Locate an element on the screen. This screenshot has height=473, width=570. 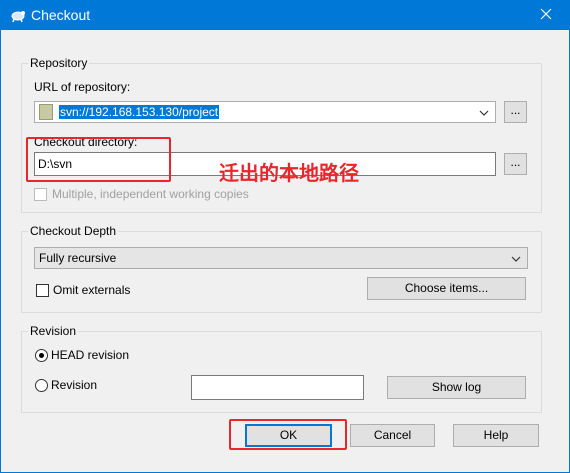
close-icon is located at coordinates (546, 15).